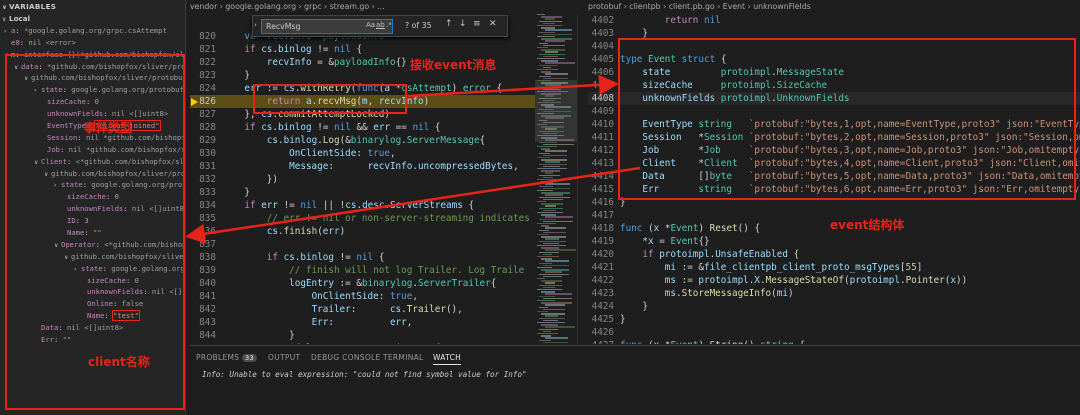  Describe the element at coordinates (362, 192) in the screenshot. I see `code-line: 833 }` at that location.